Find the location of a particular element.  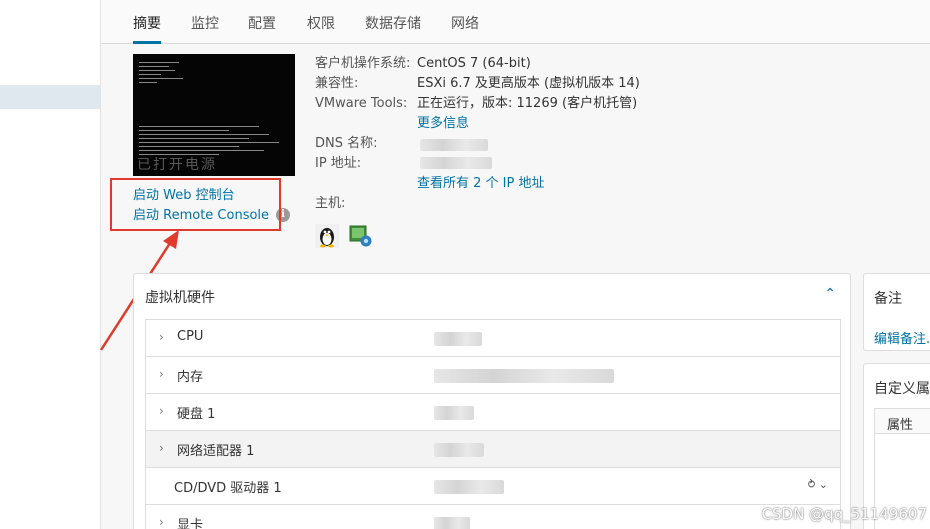

more-info-link: 更多信息 is located at coordinates (443, 124).